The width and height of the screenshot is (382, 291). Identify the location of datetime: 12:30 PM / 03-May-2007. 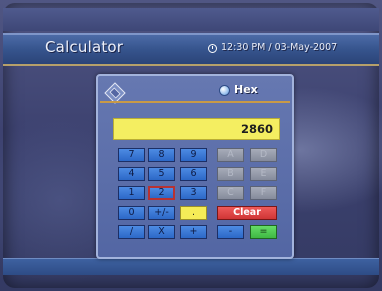
(279, 47).